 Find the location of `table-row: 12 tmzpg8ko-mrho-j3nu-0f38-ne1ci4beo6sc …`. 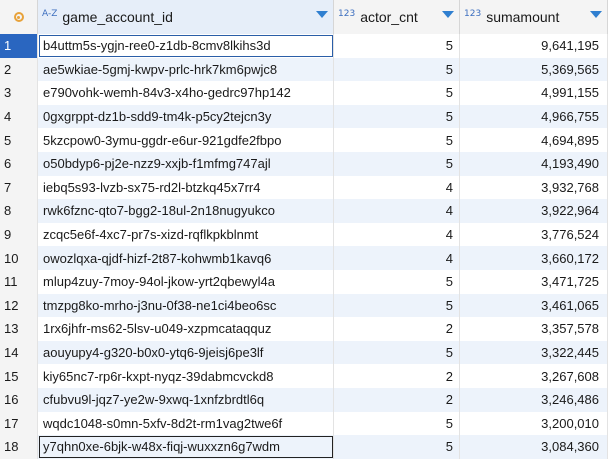

table-row: 12 tmzpg8ko-mrho-j3nu-0f38-ne1ci4beo6sc … is located at coordinates (304, 305).